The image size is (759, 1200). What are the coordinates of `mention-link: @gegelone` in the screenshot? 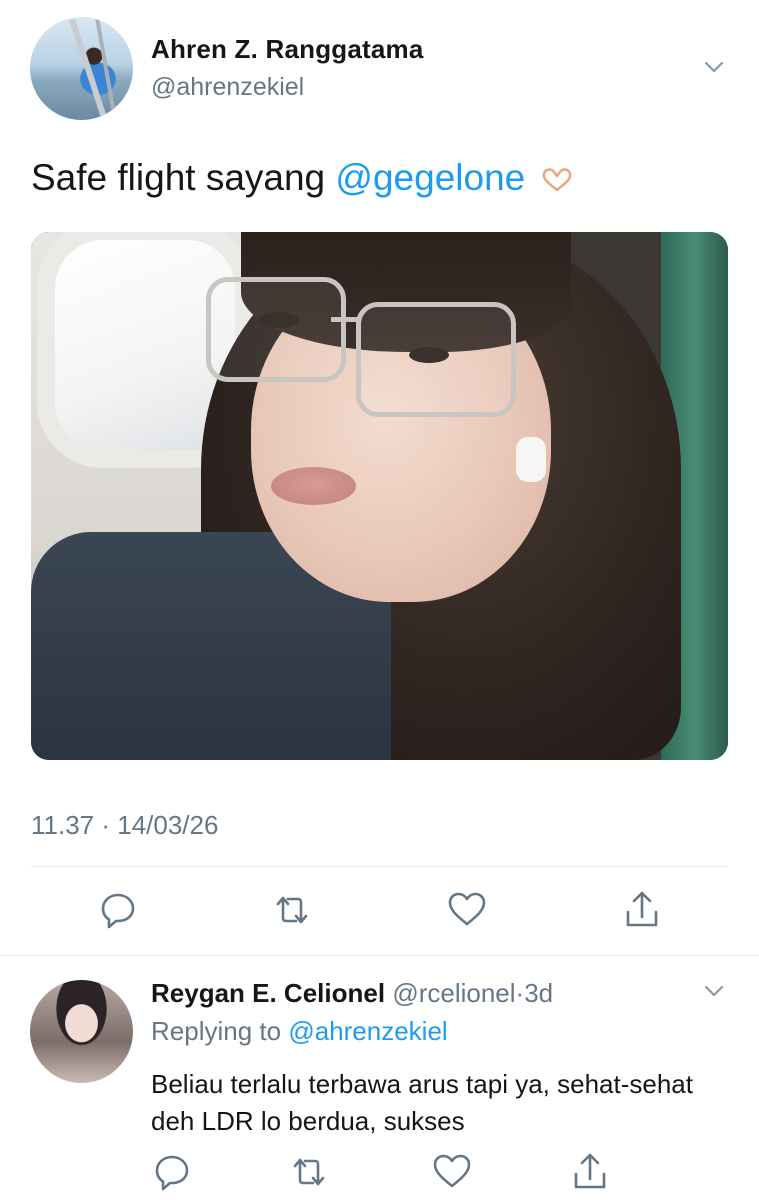 It's located at (430, 177).